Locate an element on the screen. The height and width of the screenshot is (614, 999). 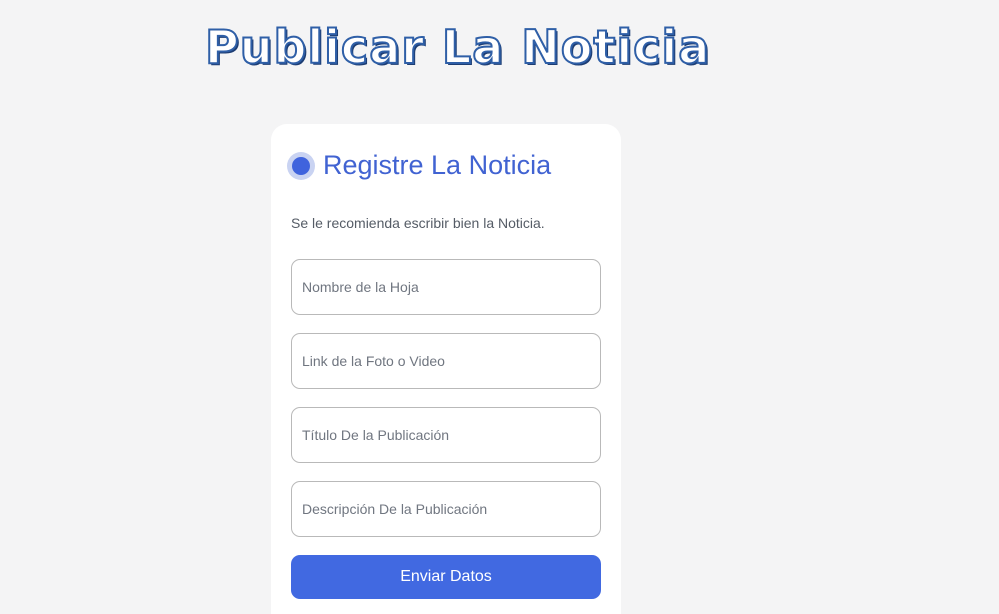
radio-dot-inner is located at coordinates (301, 165).